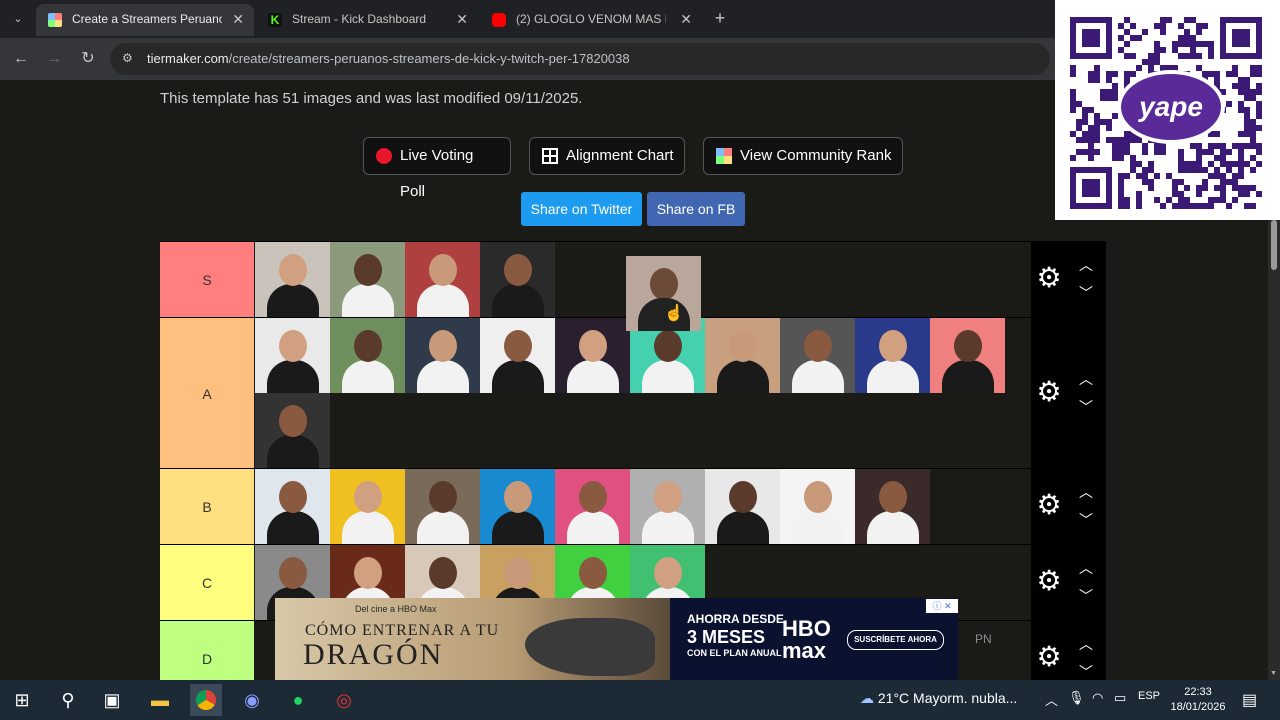  I want to click on tier-label-d: D, so click(207, 650).